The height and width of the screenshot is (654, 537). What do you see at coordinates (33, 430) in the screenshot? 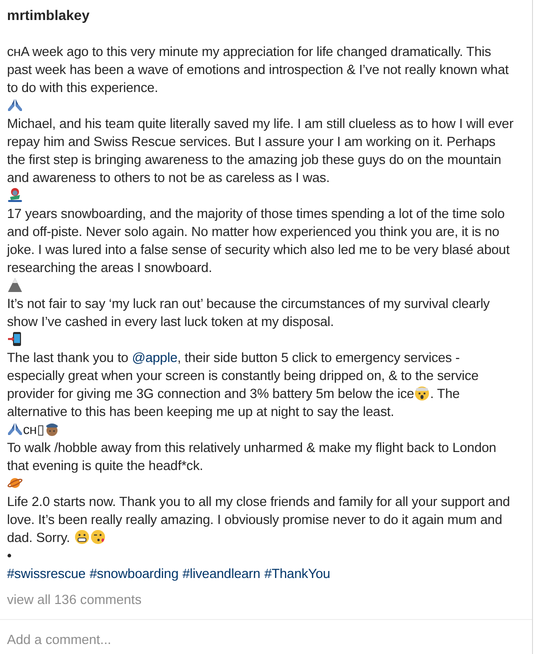
I see `caption-text: ᴄʜ▯` at bounding box center [33, 430].